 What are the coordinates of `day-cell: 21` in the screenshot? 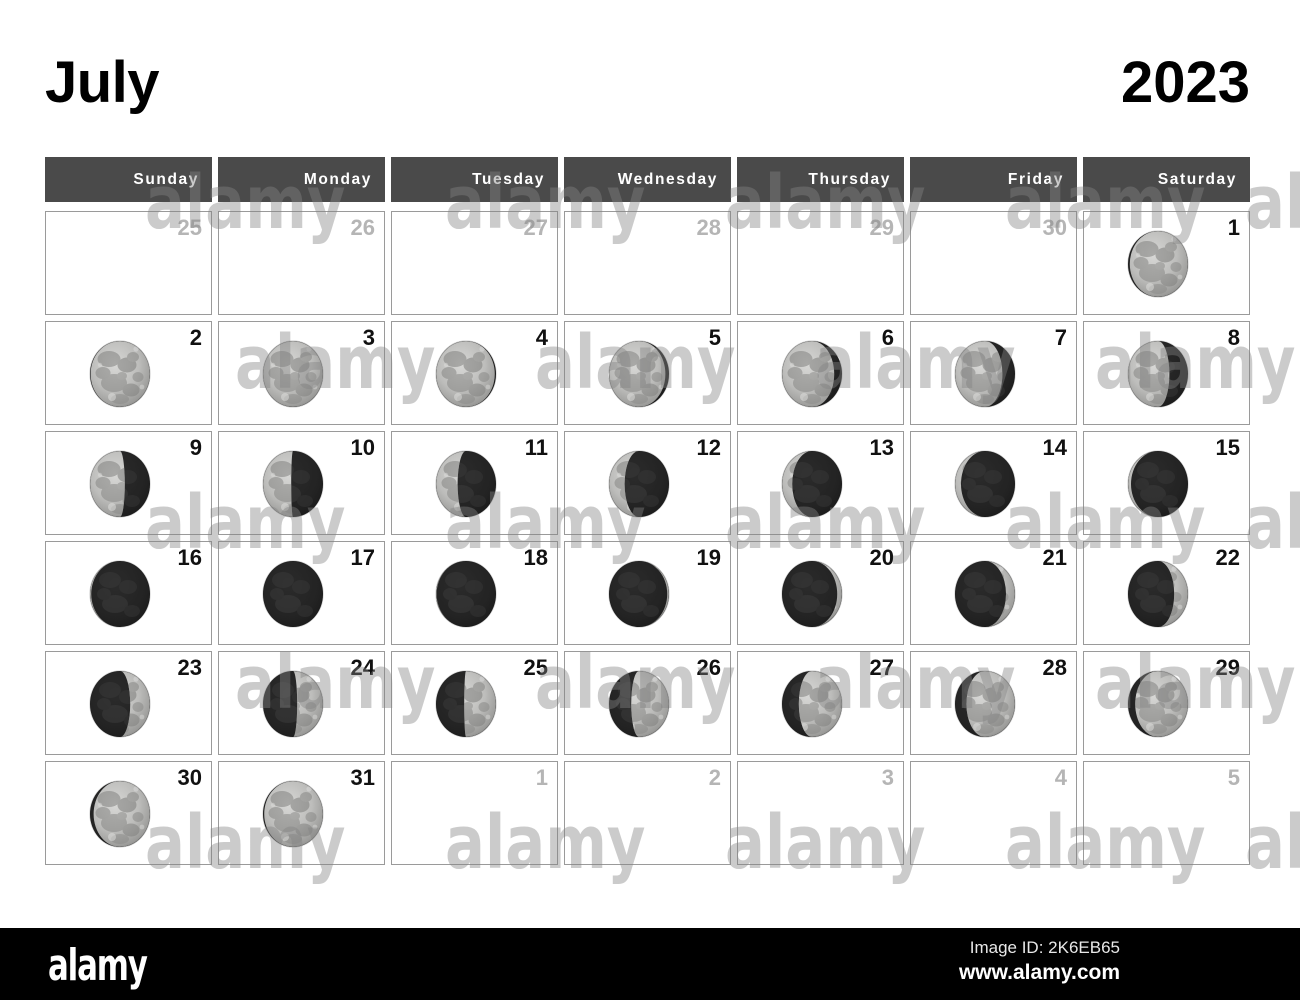 It's located at (993, 593).